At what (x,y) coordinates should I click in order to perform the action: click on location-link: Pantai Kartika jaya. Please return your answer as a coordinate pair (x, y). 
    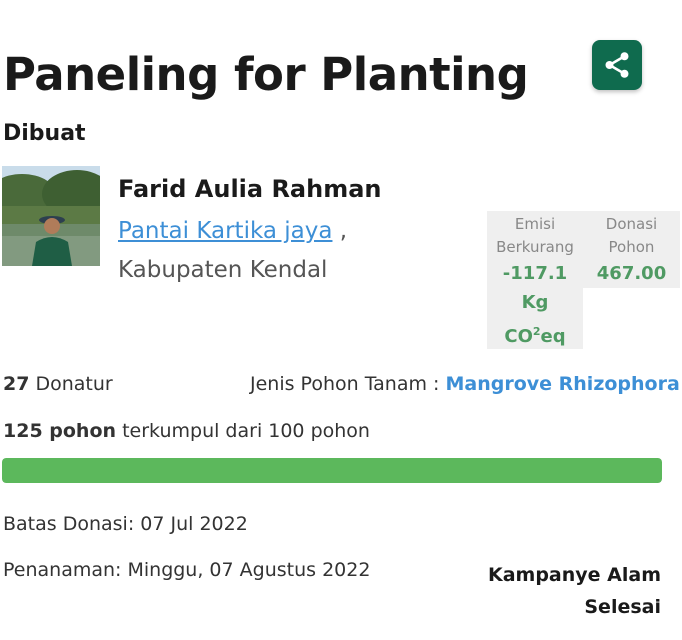
    Looking at the image, I should click on (225, 231).